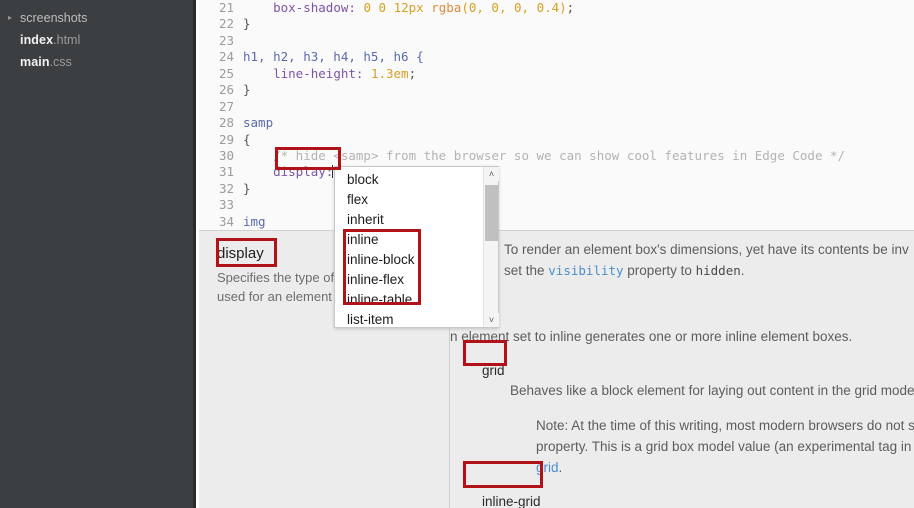 The width and height of the screenshot is (914, 508). Describe the element at coordinates (226, 123) in the screenshot. I see `line-number: 28` at that location.